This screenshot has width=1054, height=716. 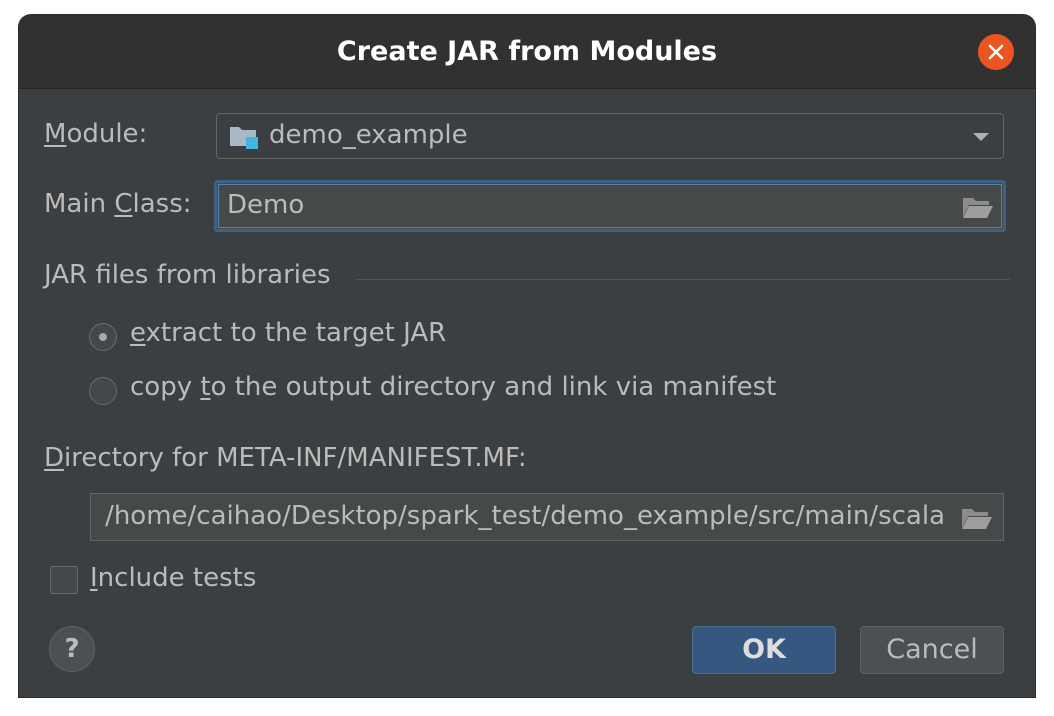 What do you see at coordinates (244, 138) in the screenshot?
I see `module-folder-icon` at bounding box center [244, 138].